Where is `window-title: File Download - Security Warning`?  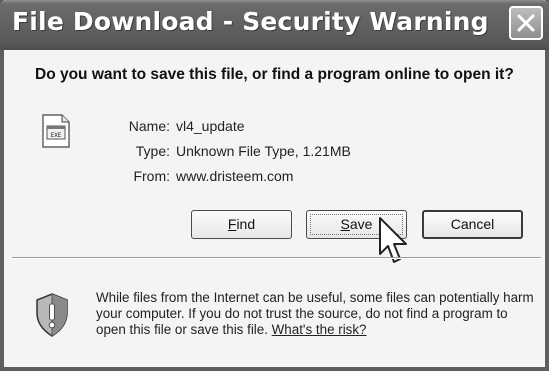 window-title: File Download - Security Warning is located at coordinates (250, 21).